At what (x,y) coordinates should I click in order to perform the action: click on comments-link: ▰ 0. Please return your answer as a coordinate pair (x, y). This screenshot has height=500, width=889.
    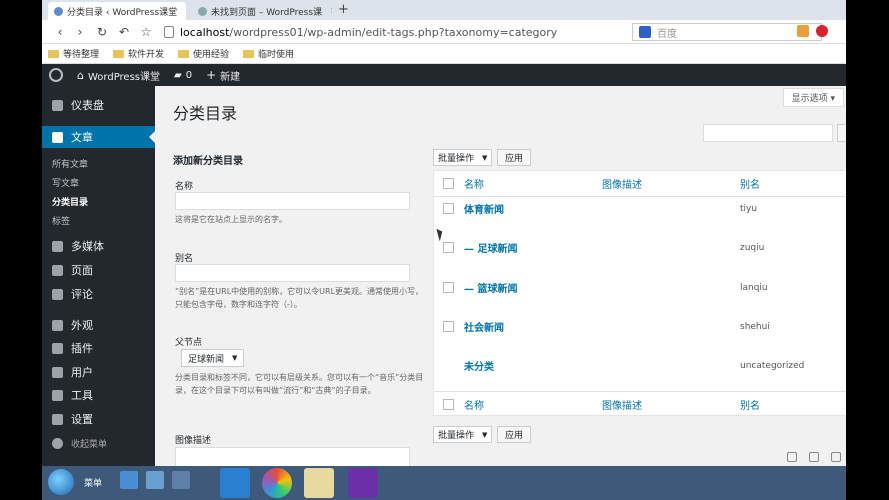
    Looking at the image, I should click on (183, 75).